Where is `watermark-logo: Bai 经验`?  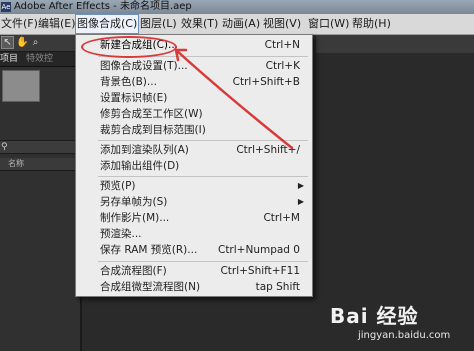 watermark-logo: Bai 经验 is located at coordinates (374, 316).